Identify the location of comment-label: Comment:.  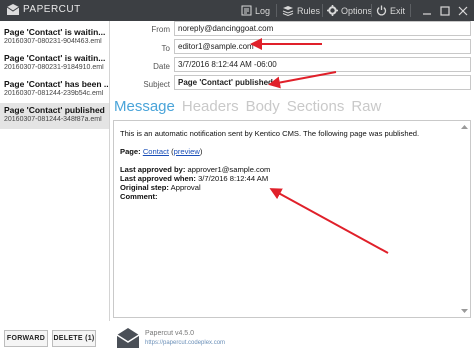
(139, 196).